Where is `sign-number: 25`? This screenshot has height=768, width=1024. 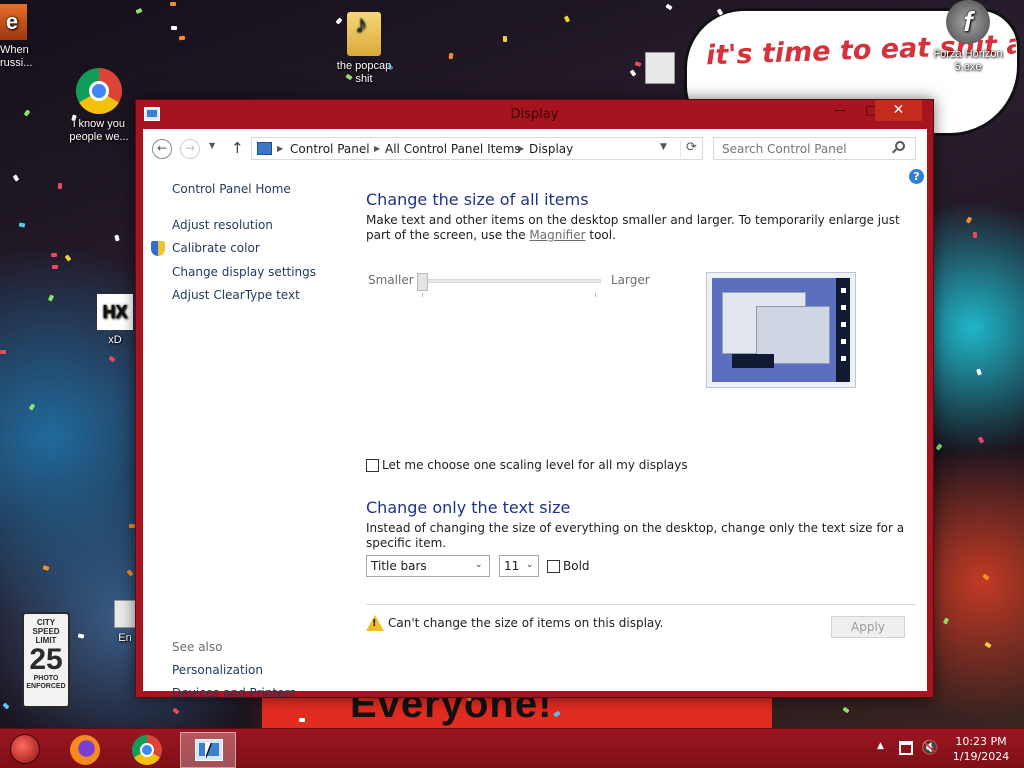 sign-number: 25 is located at coordinates (46, 659).